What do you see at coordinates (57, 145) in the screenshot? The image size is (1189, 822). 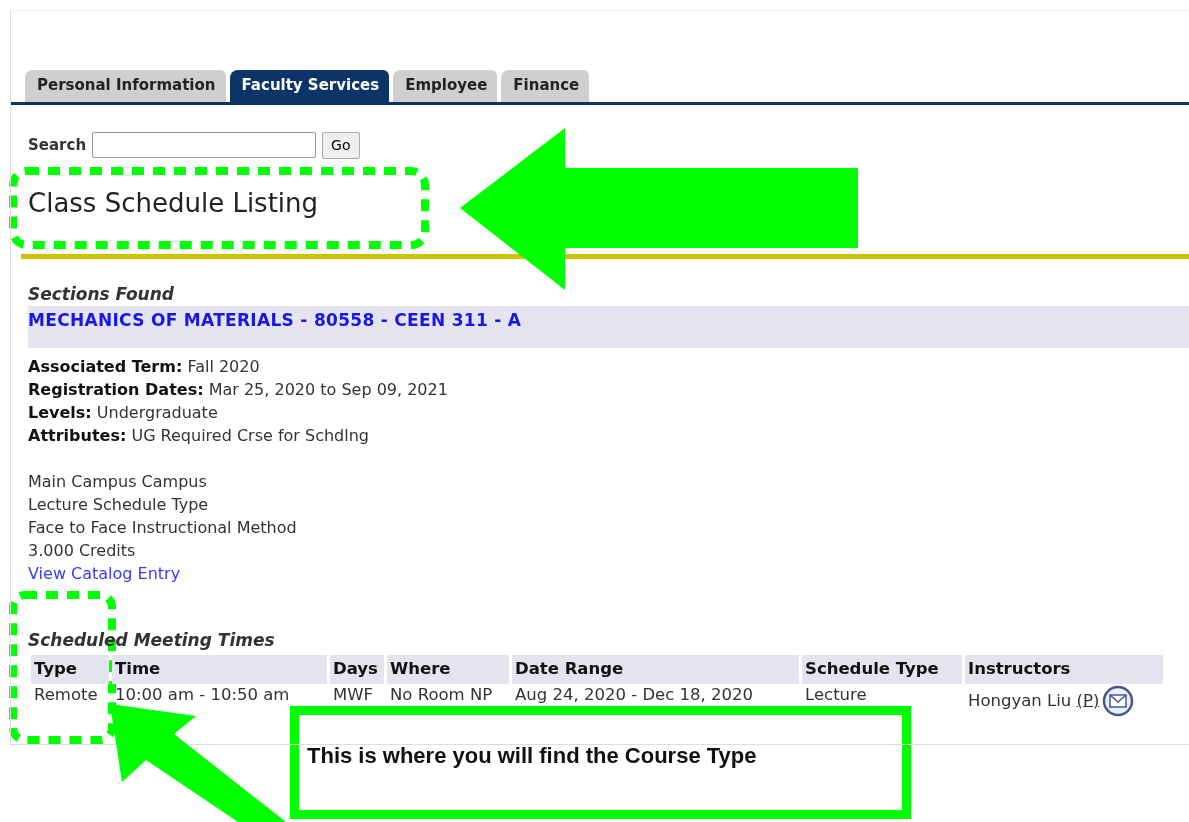 I see `search-label: Search` at bounding box center [57, 145].